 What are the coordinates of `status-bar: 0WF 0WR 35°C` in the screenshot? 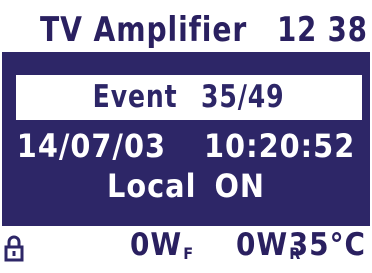 It's located at (186, 245).